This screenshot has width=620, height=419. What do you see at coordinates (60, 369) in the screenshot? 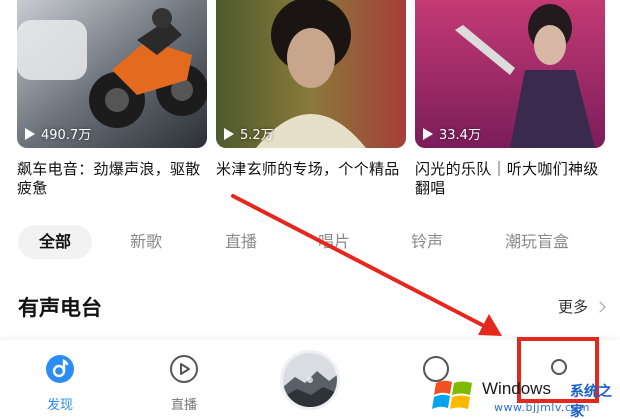
I see `discover-icon` at bounding box center [60, 369].